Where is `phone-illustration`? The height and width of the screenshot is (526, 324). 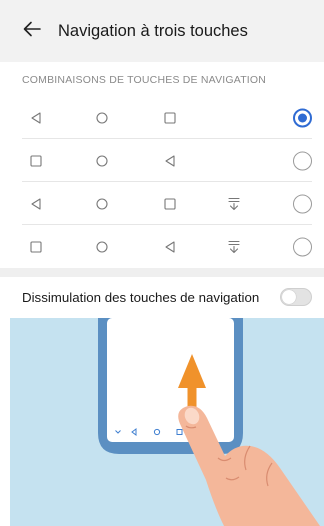
phone-illustration is located at coordinates (170, 386).